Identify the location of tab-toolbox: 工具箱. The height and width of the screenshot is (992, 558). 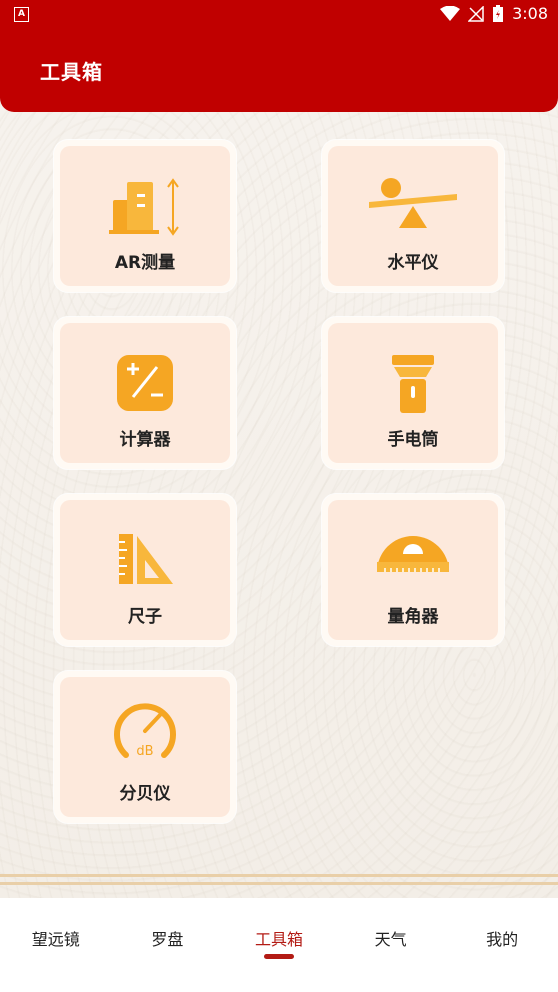
(279, 945).